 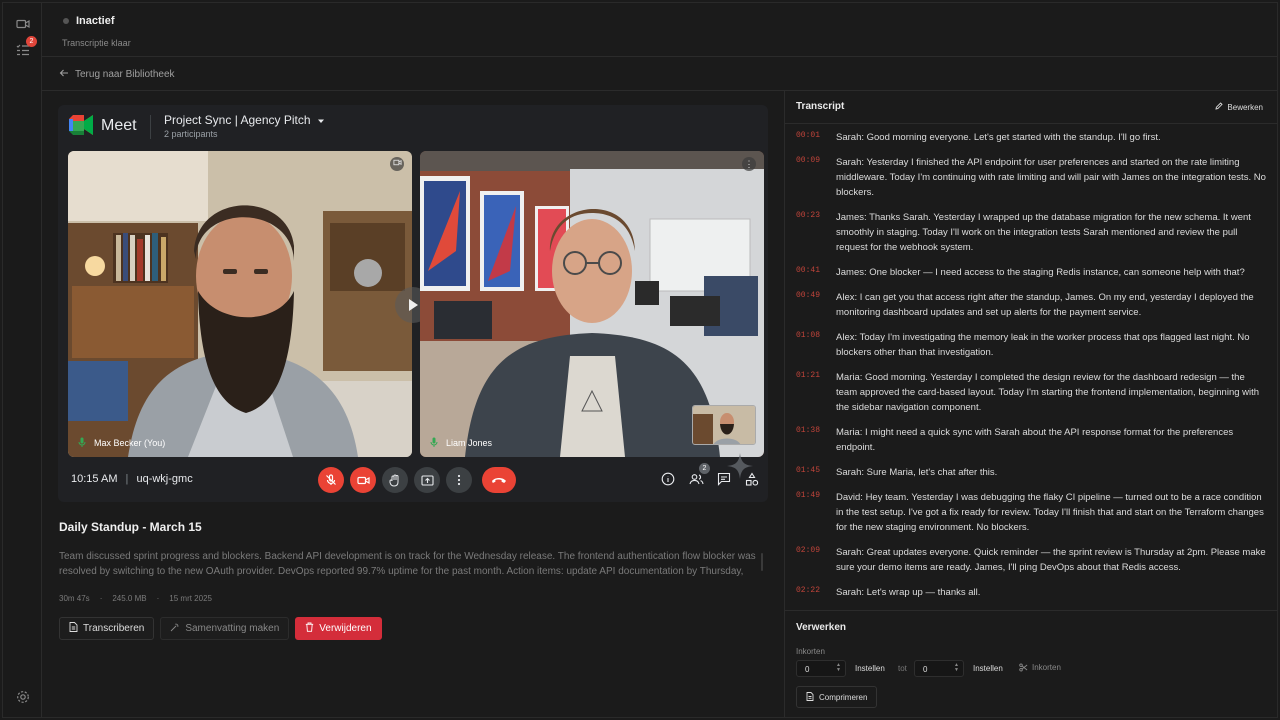 I want to click on timestamp: 00:49, so click(x=816, y=305).